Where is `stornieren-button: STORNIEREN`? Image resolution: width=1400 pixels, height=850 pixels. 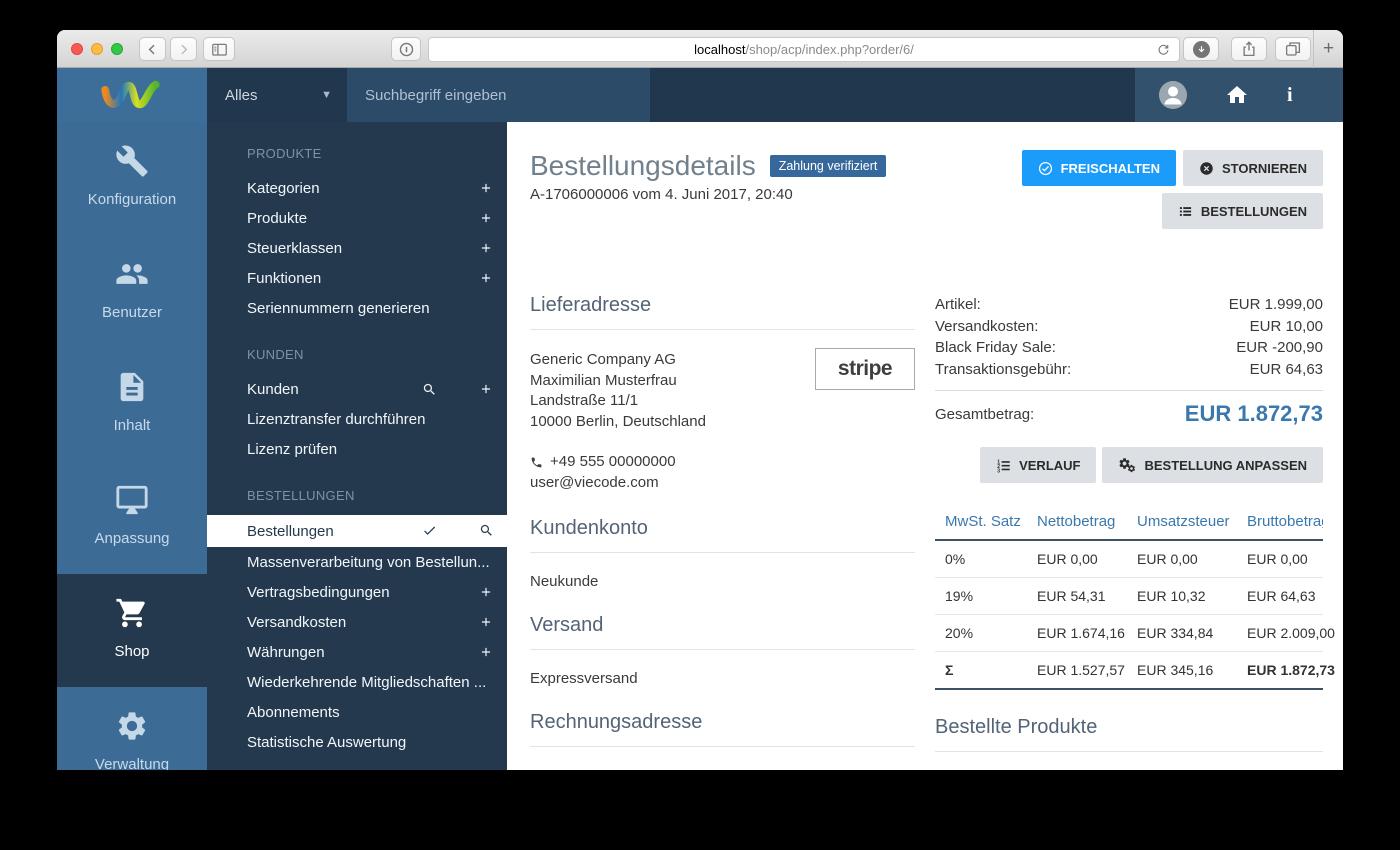 stornieren-button: STORNIEREN is located at coordinates (1253, 168).